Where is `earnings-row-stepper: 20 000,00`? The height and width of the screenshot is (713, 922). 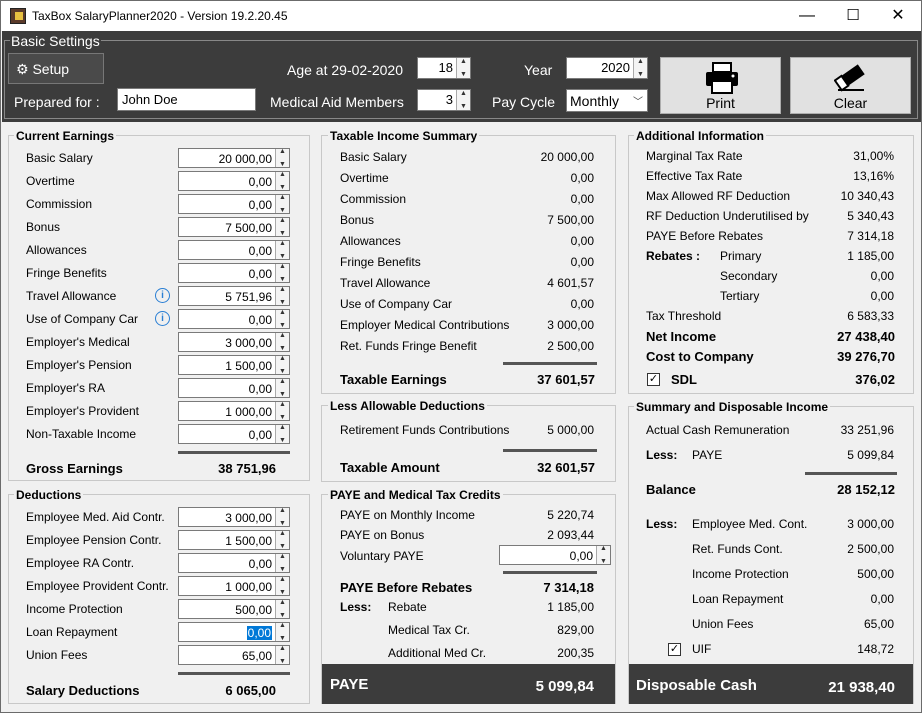
earnings-row-stepper: 20 000,00 is located at coordinates (234, 158).